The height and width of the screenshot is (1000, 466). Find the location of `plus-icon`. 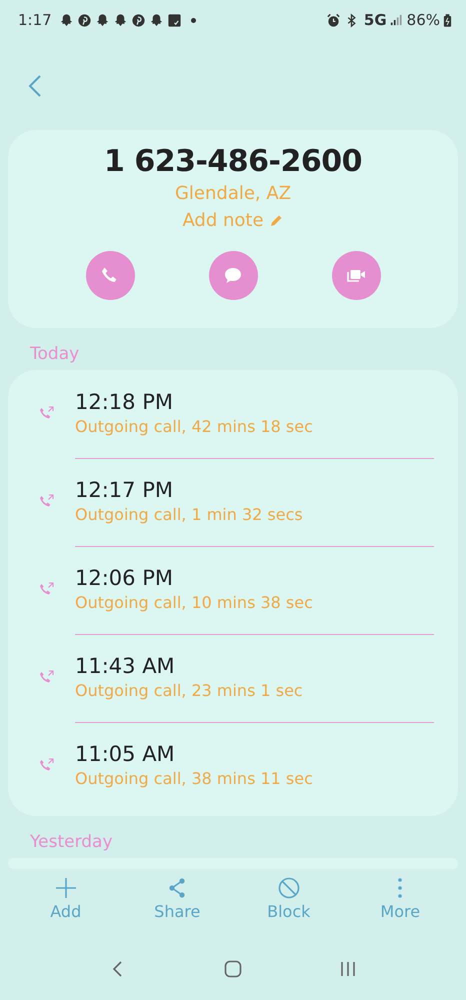

plus-icon is located at coordinates (66, 888).